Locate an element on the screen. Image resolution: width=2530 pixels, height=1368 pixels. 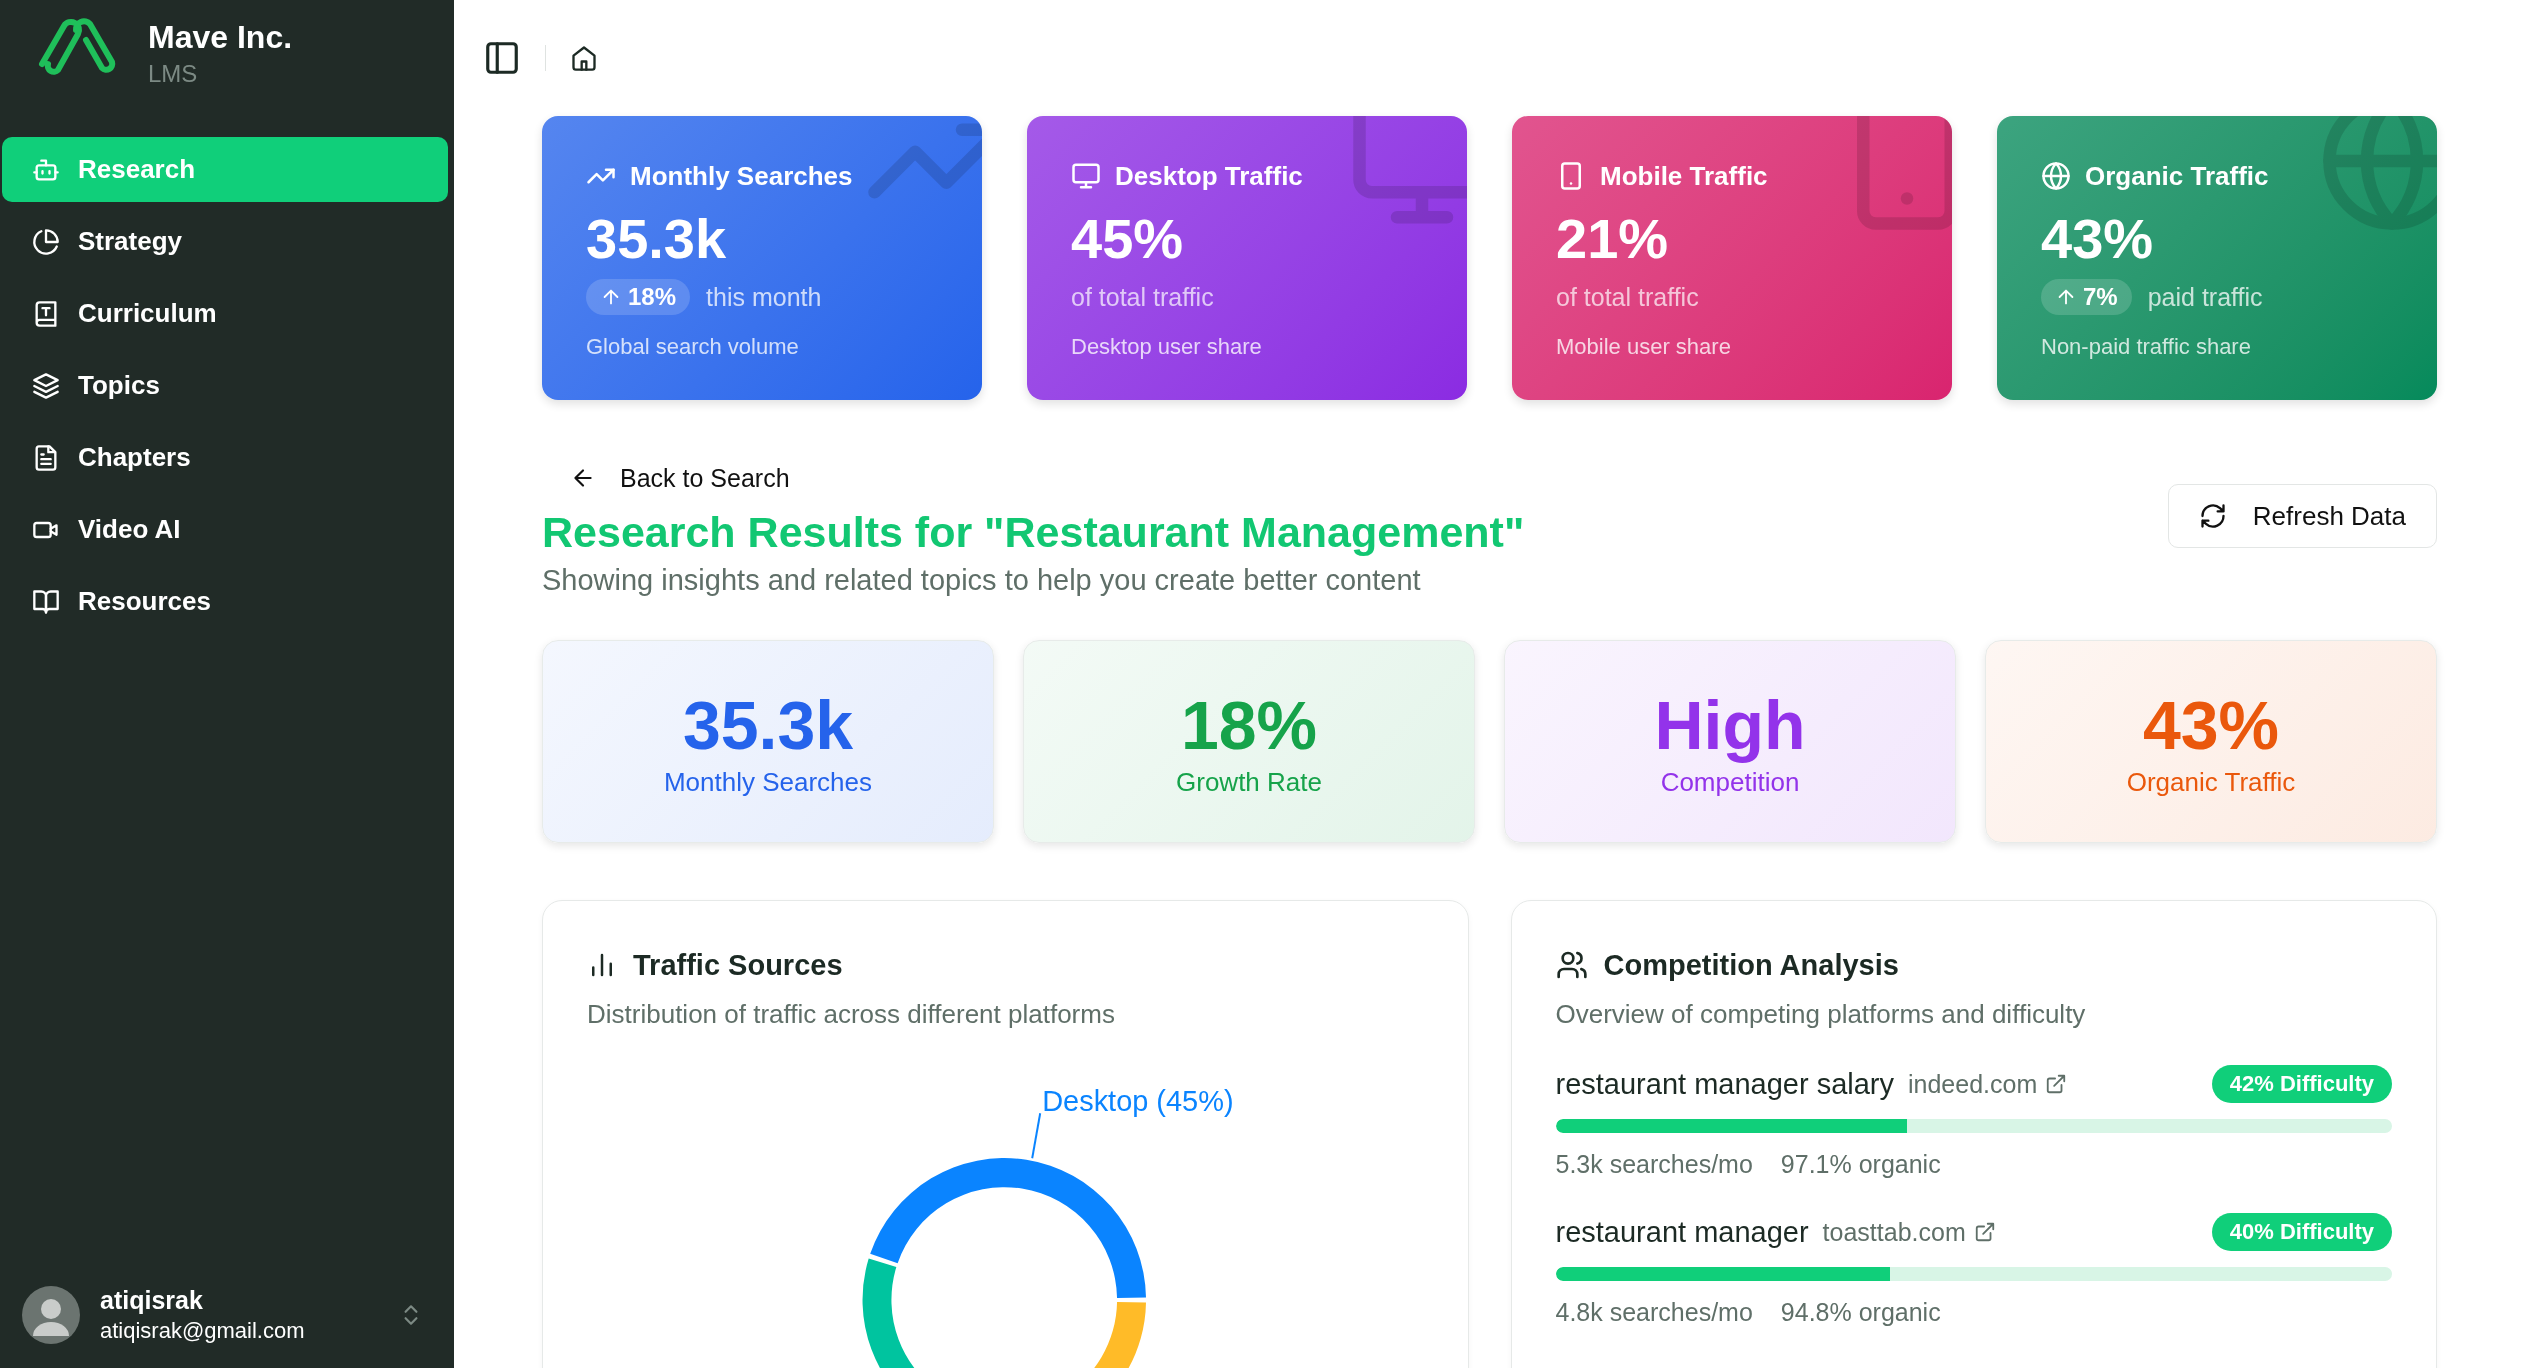
domain-link: toasttab.com is located at coordinates (1909, 1232).